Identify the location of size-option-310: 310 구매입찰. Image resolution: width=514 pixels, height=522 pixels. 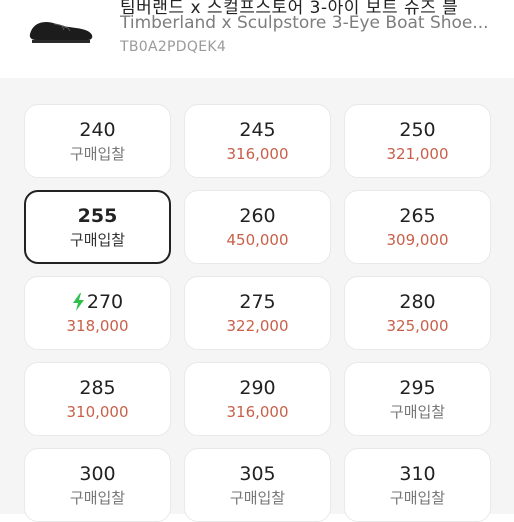
(417, 485).